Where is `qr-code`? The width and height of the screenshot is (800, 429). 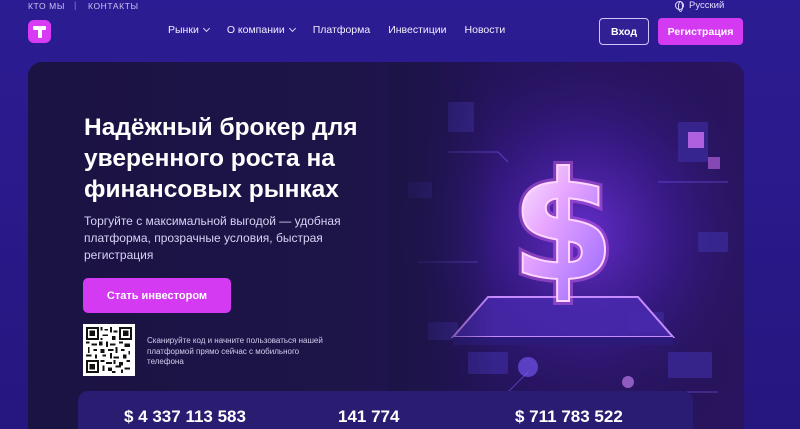 qr-code is located at coordinates (109, 350).